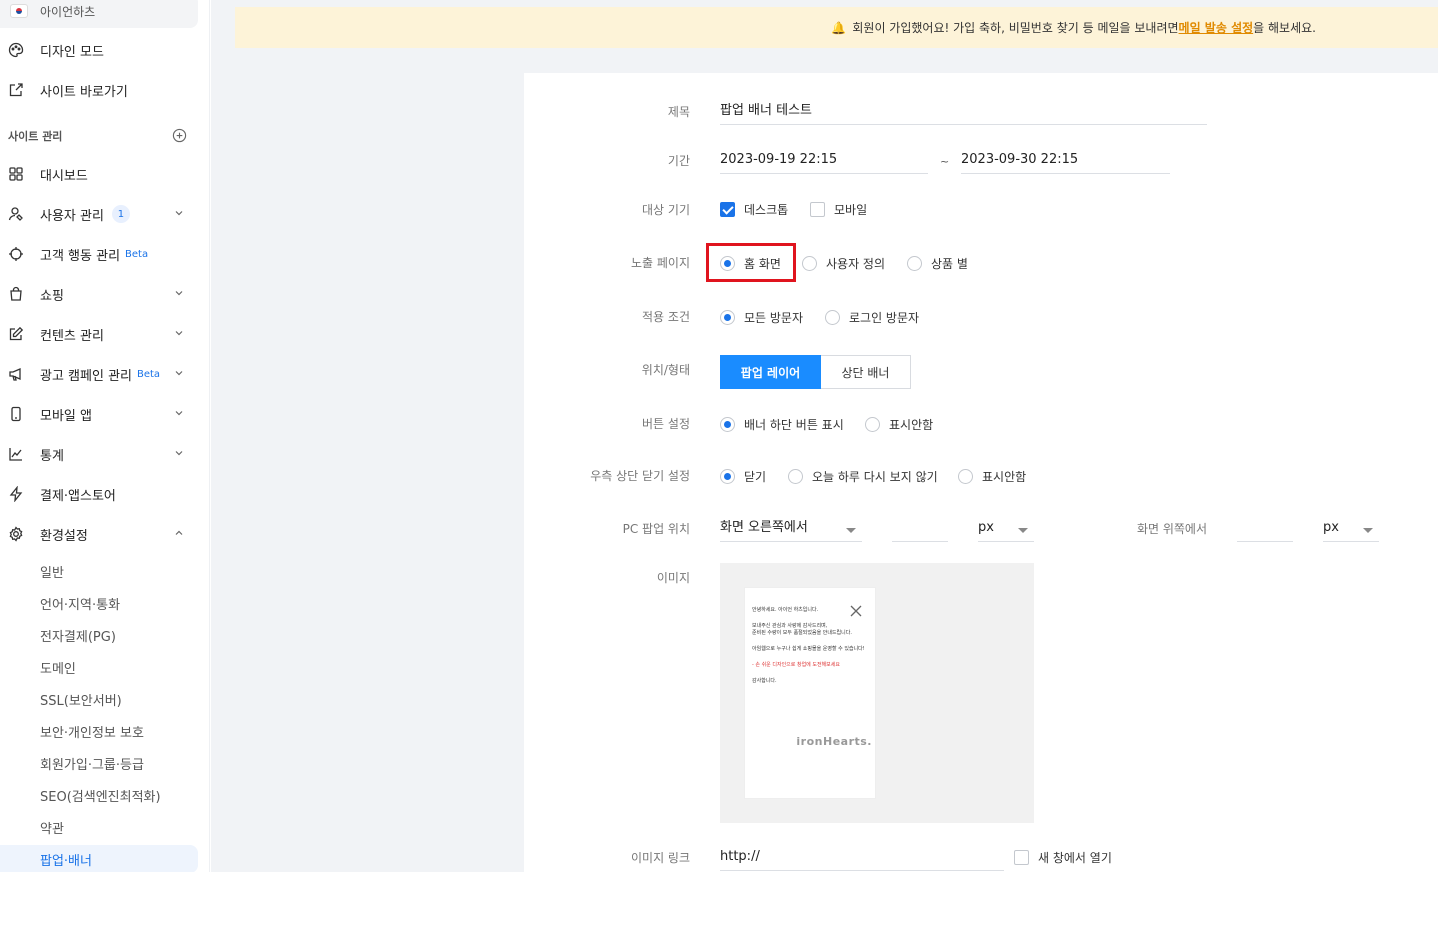 The height and width of the screenshot is (929, 1438). Describe the element at coordinates (137, 254) in the screenshot. I see `beta-tag: Beta` at that location.